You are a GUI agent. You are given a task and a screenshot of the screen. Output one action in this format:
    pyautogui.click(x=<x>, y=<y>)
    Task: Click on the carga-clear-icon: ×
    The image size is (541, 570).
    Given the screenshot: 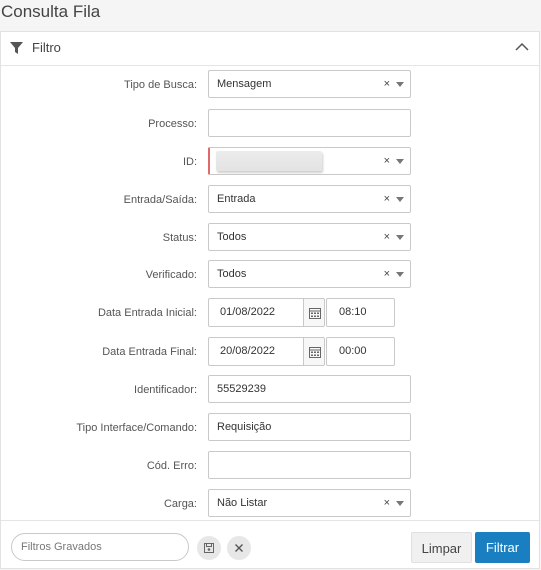 What is the action you would take?
    pyautogui.click(x=387, y=503)
    